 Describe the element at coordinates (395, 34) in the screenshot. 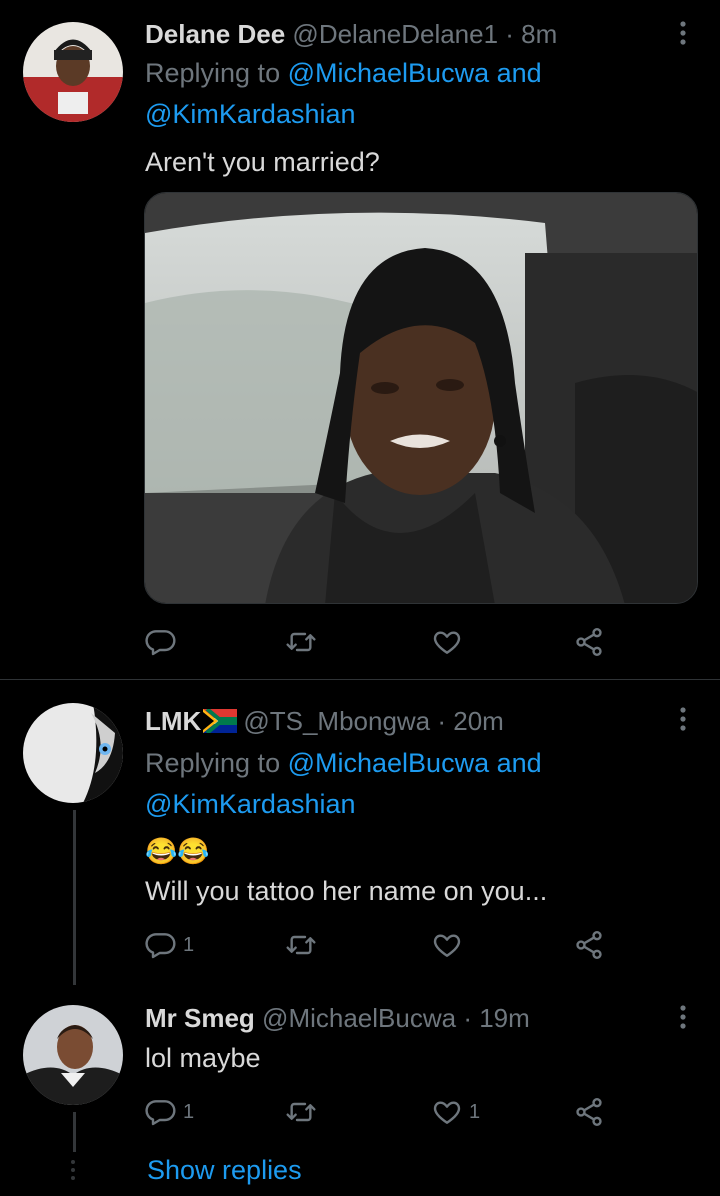

I see `handle: @DelaneDelane1` at that location.